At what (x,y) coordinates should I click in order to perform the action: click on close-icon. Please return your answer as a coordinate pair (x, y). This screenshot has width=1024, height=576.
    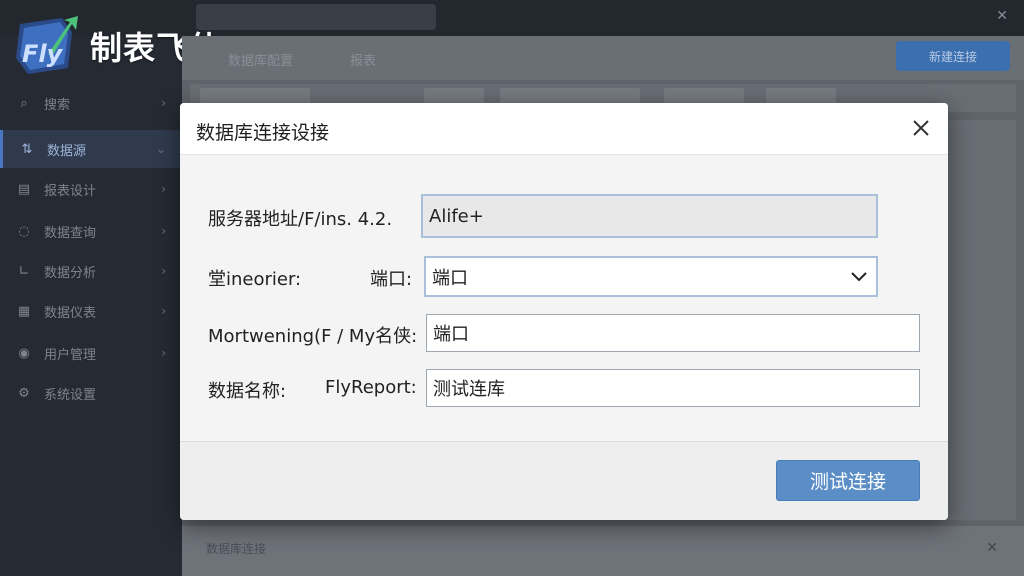
    Looking at the image, I should click on (921, 128).